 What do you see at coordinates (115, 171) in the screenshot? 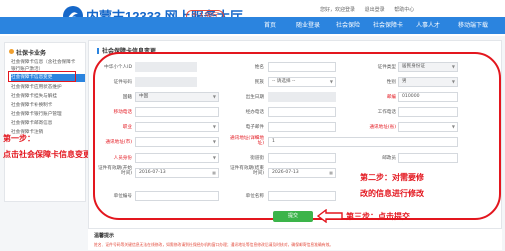
I see `label-valid-start: 证件有效期(开始时间)` at bounding box center [115, 171].